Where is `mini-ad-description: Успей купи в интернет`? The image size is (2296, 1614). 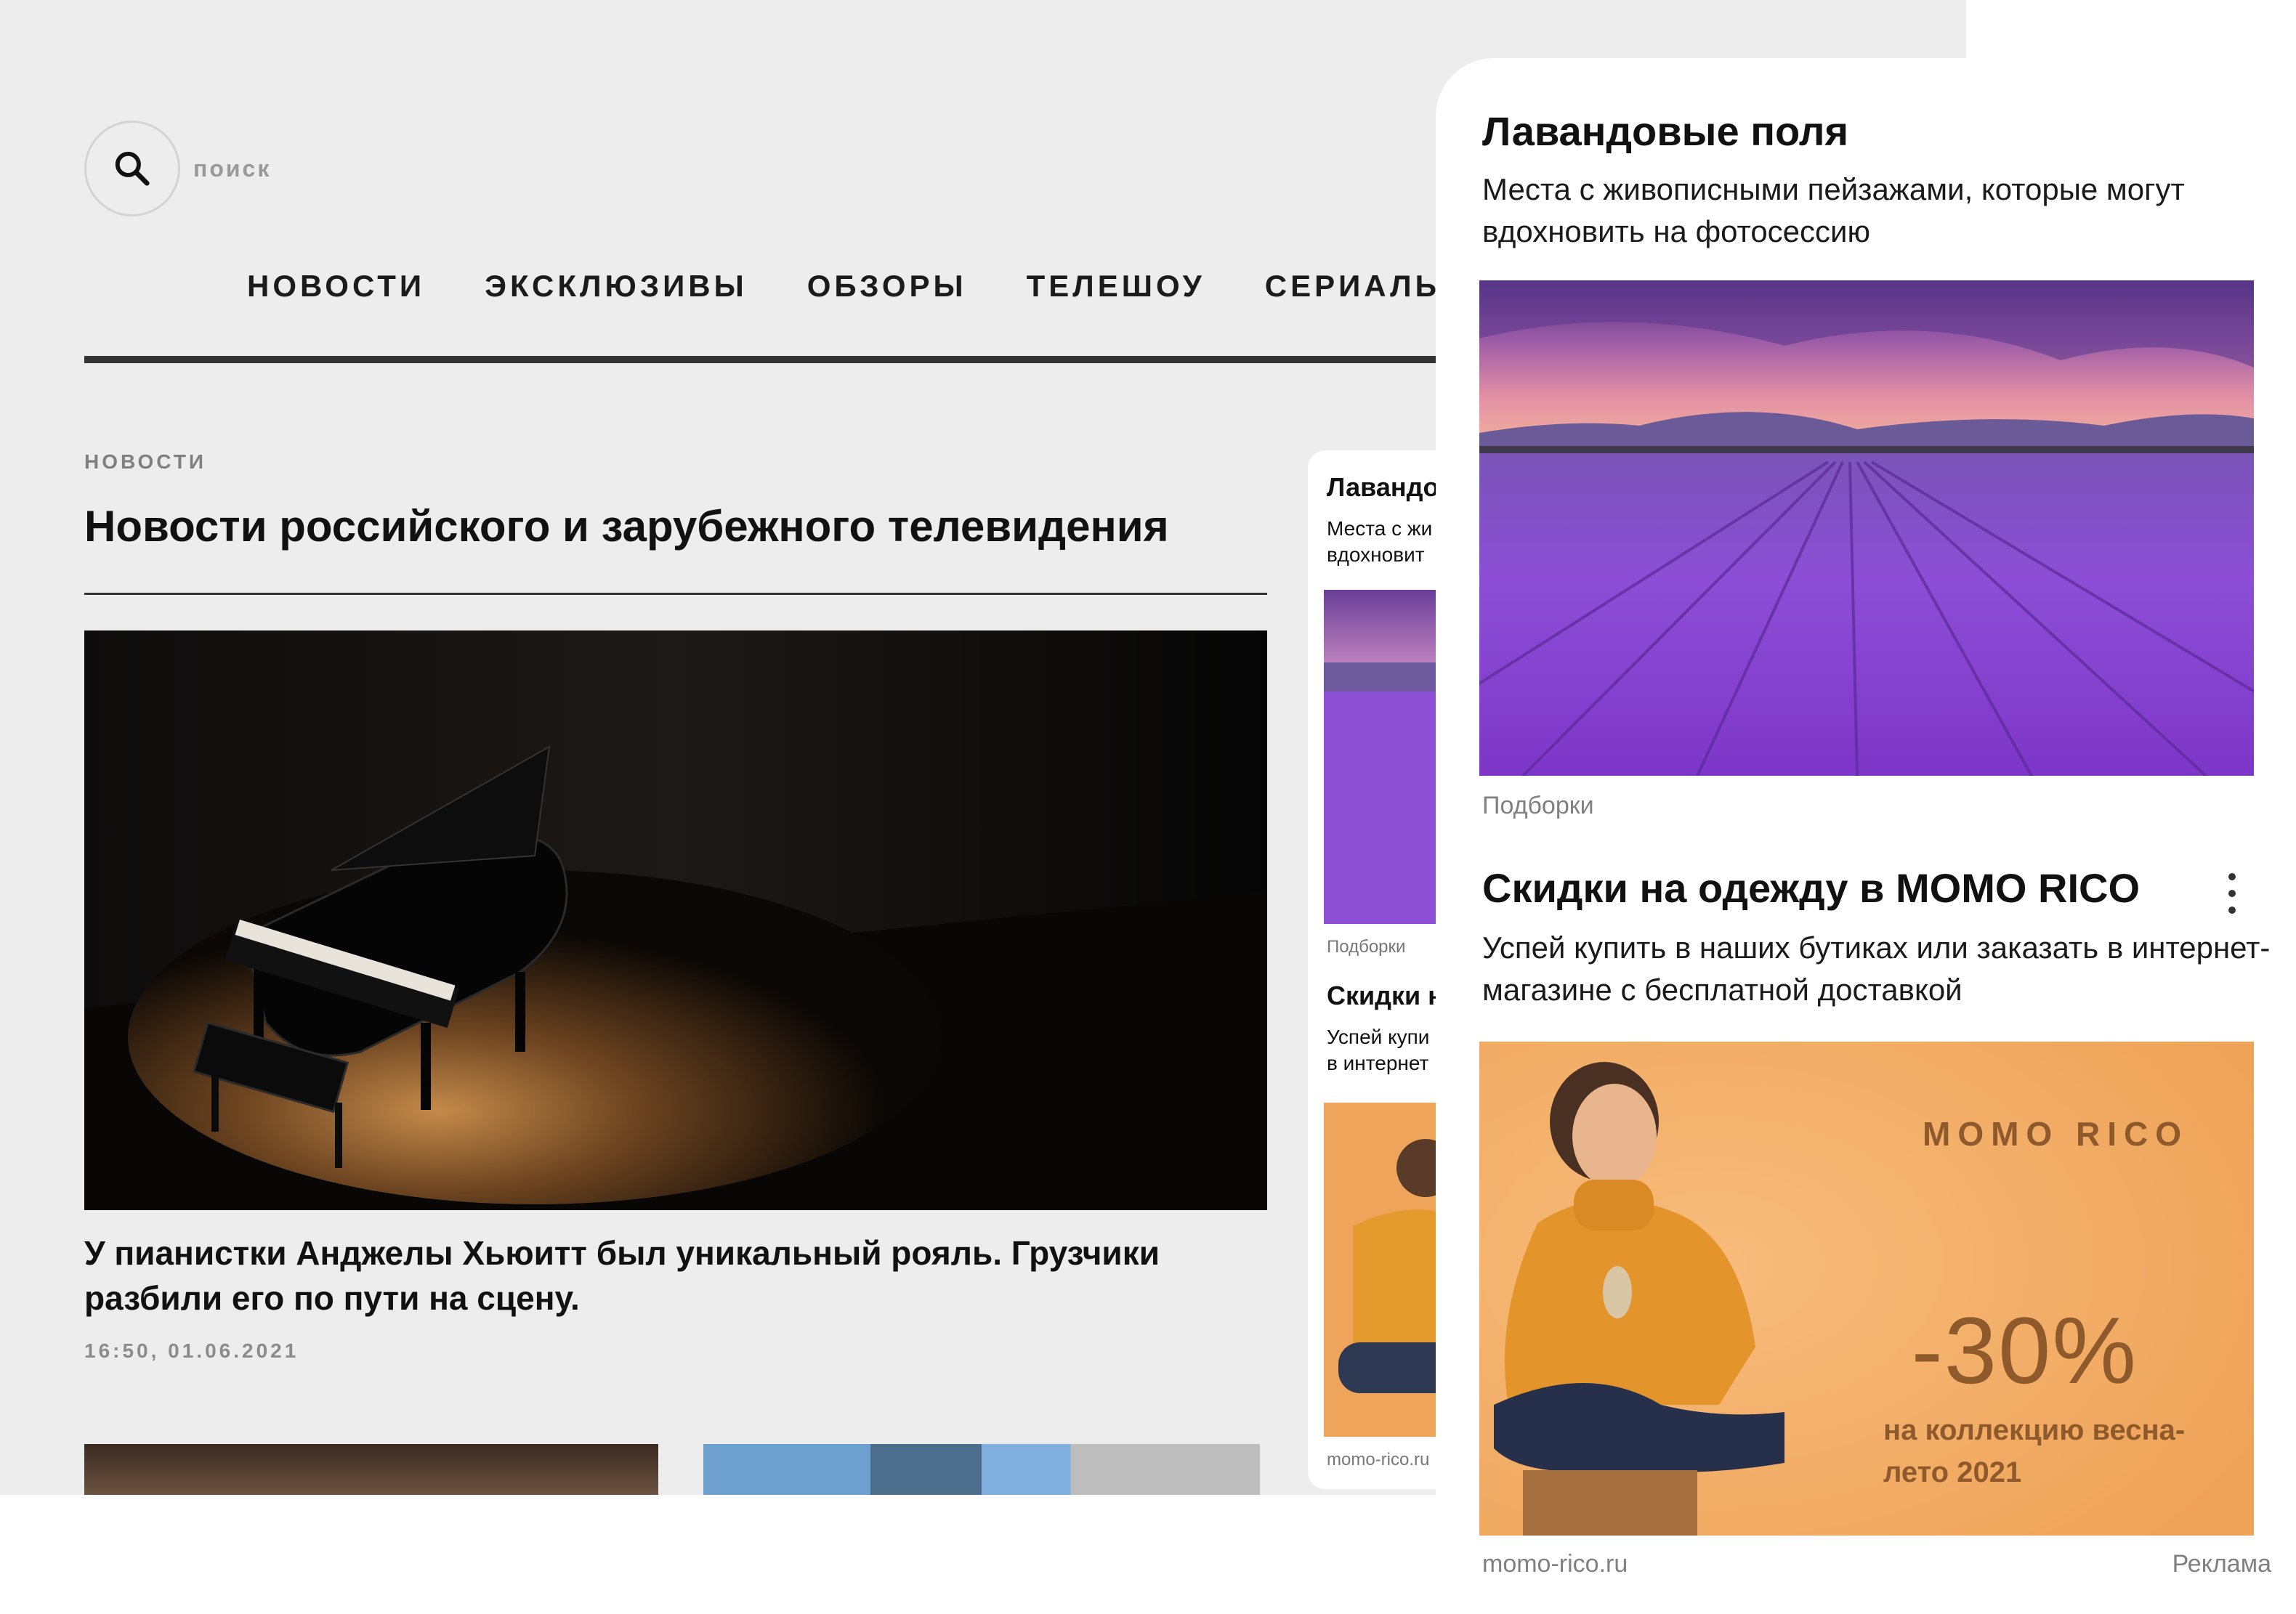
mini-ad-description: Успей купи в интернет is located at coordinates (1378, 1050).